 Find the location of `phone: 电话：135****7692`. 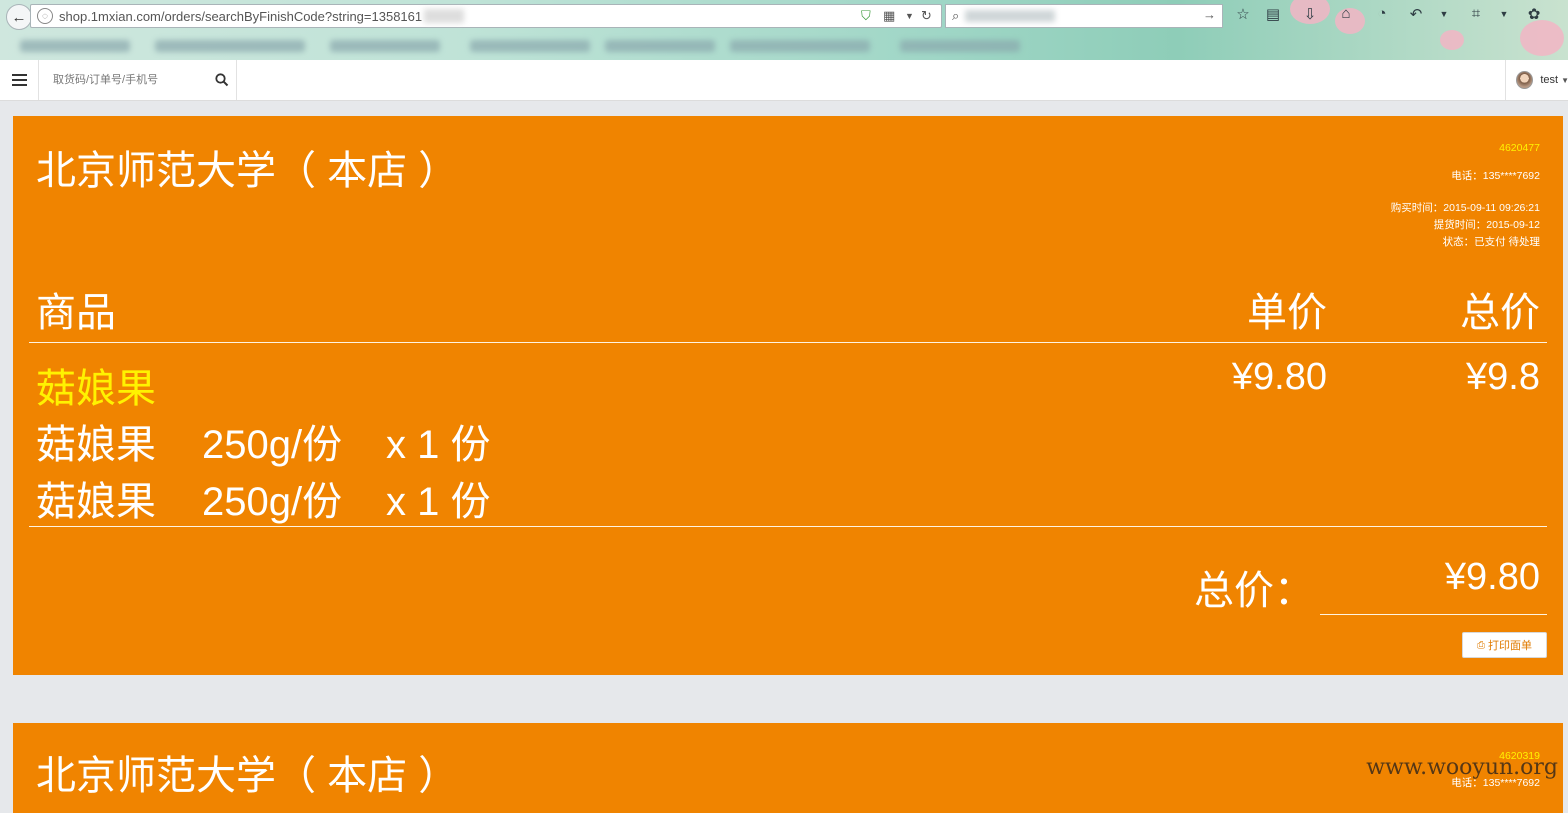

phone: 电话：135****7692 is located at coordinates (1495, 176).